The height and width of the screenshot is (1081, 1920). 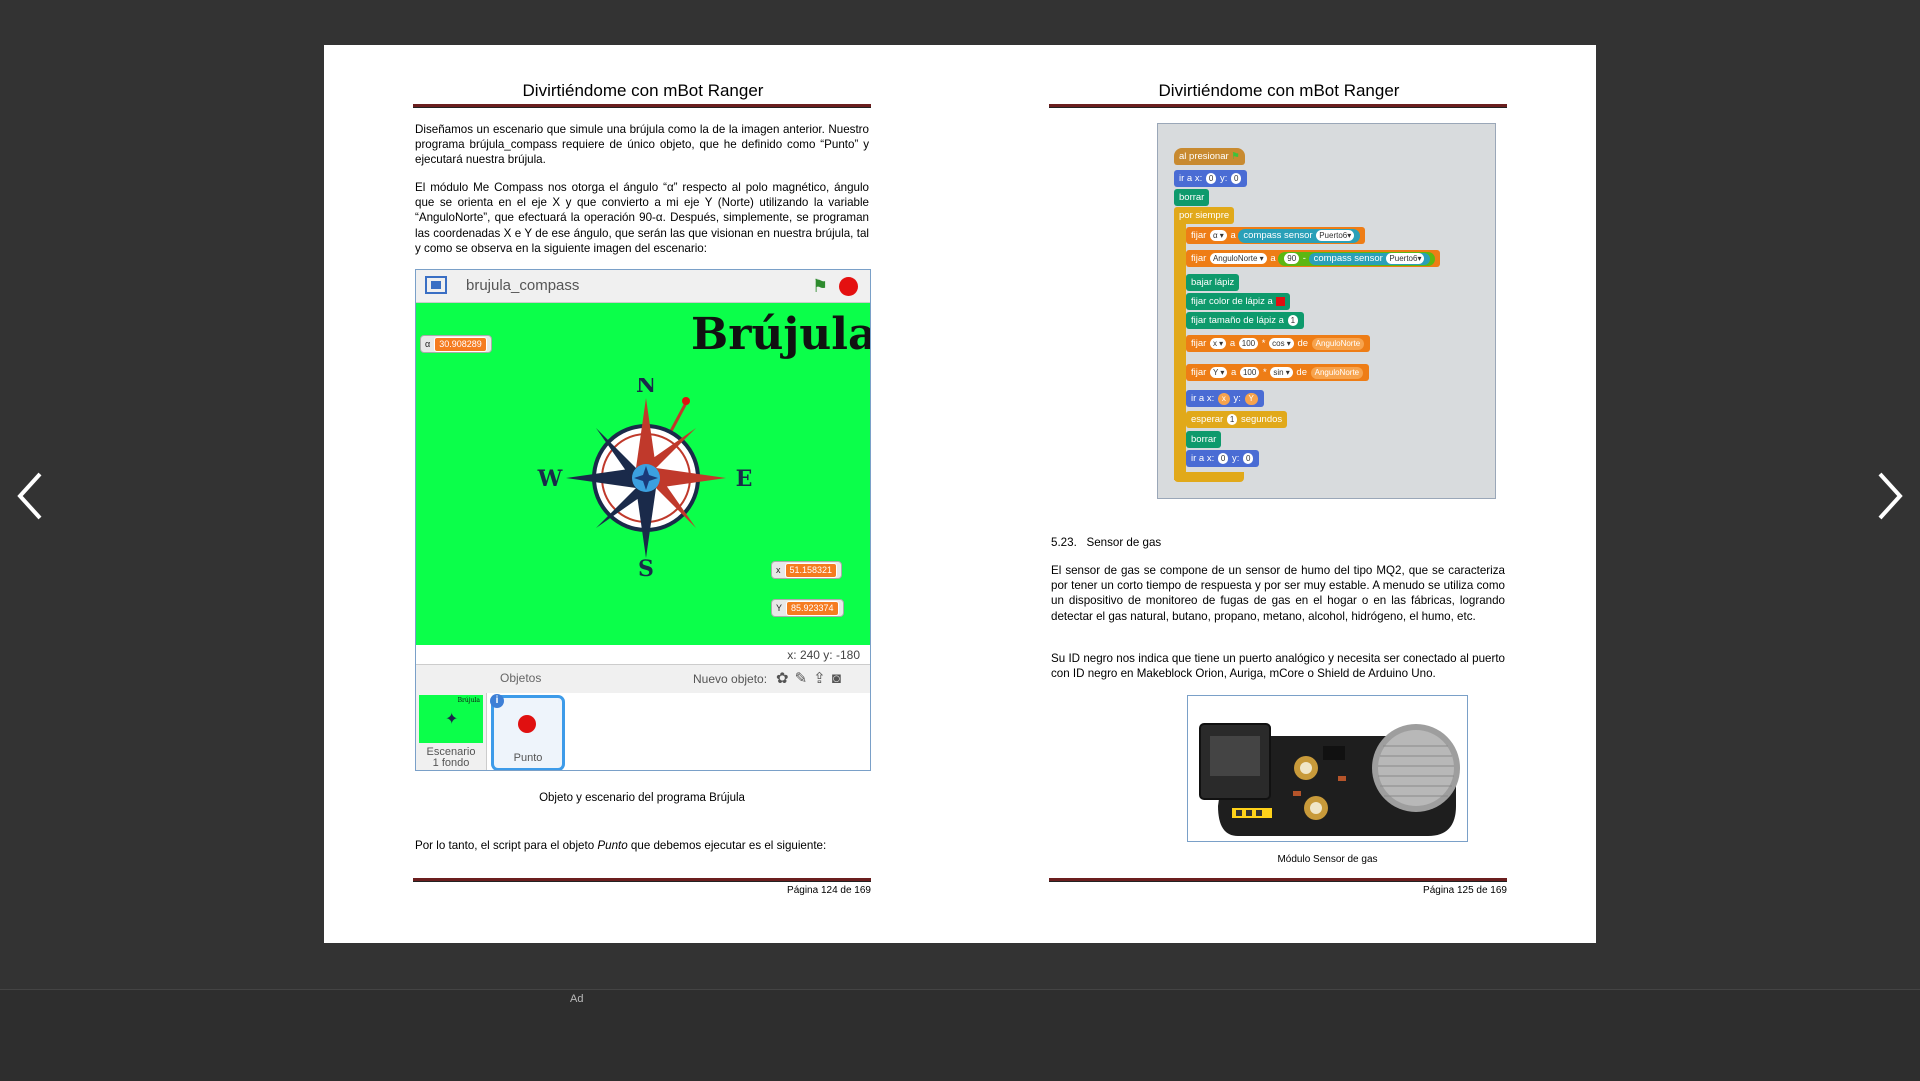 I want to click on block-dropdown: sin ▾, so click(x=1281, y=372).